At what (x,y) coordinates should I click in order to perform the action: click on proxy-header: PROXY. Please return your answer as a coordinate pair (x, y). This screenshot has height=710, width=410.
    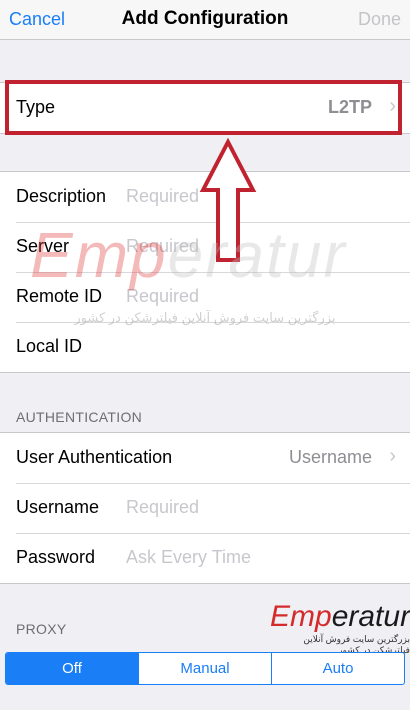
    Looking at the image, I should click on (41, 629).